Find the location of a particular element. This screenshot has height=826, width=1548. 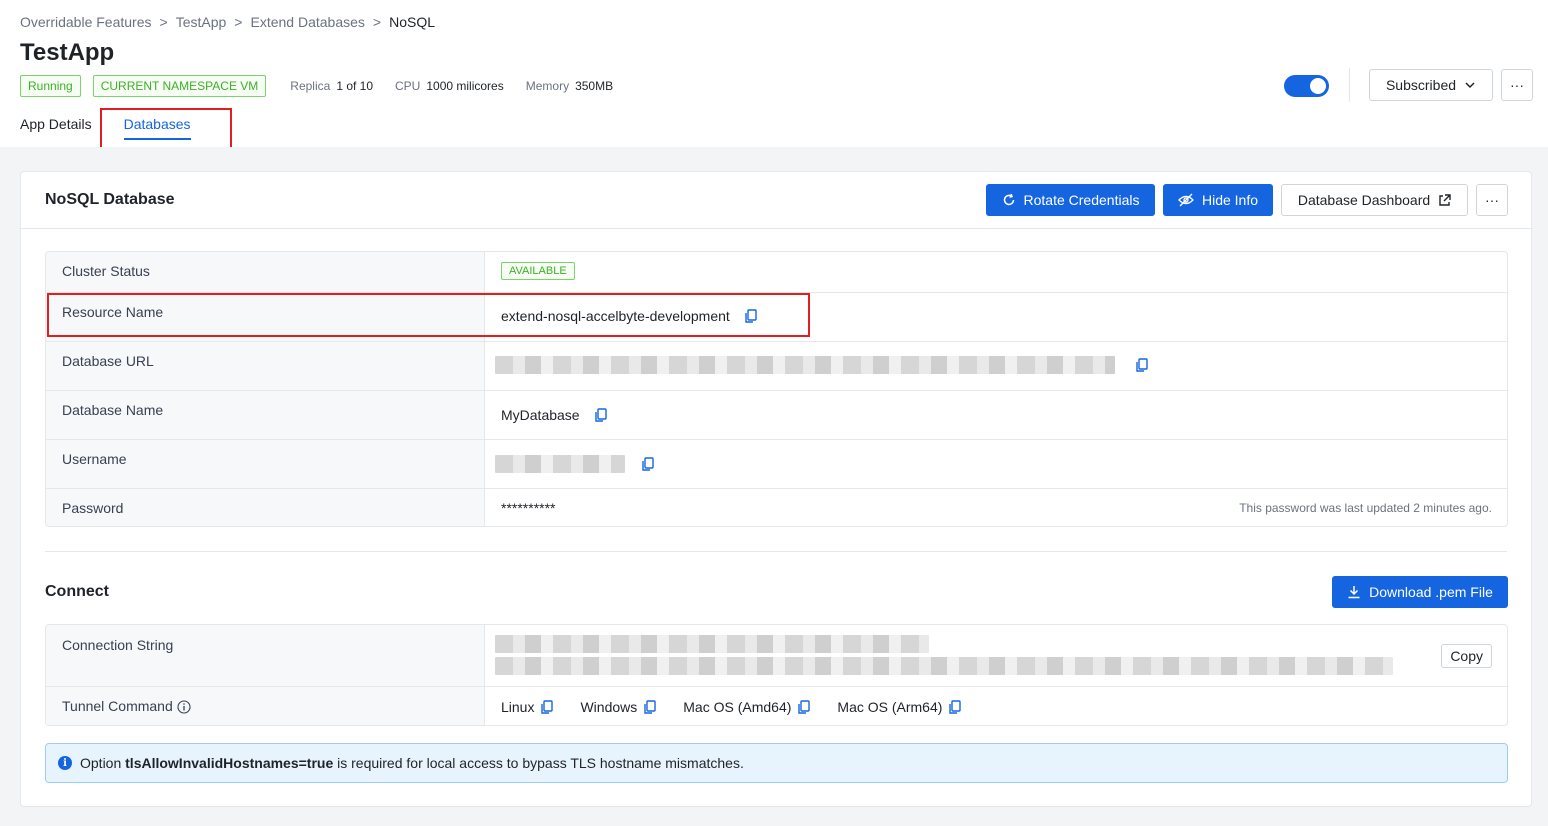

chevron-down-icon is located at coordinates (1470, 85).